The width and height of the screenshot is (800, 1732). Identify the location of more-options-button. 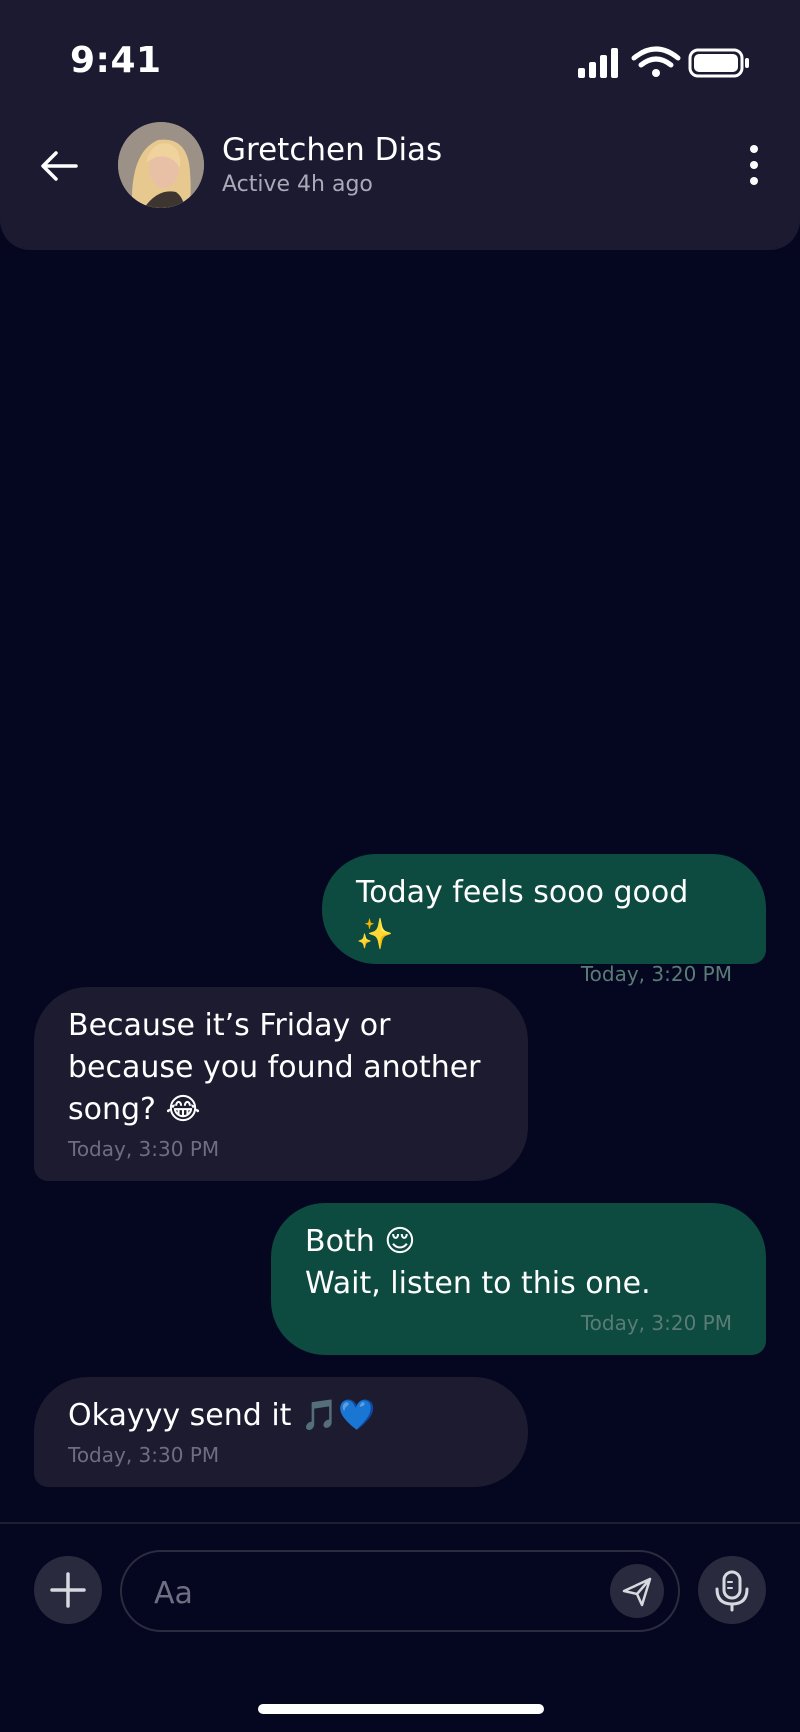
(754, 165).